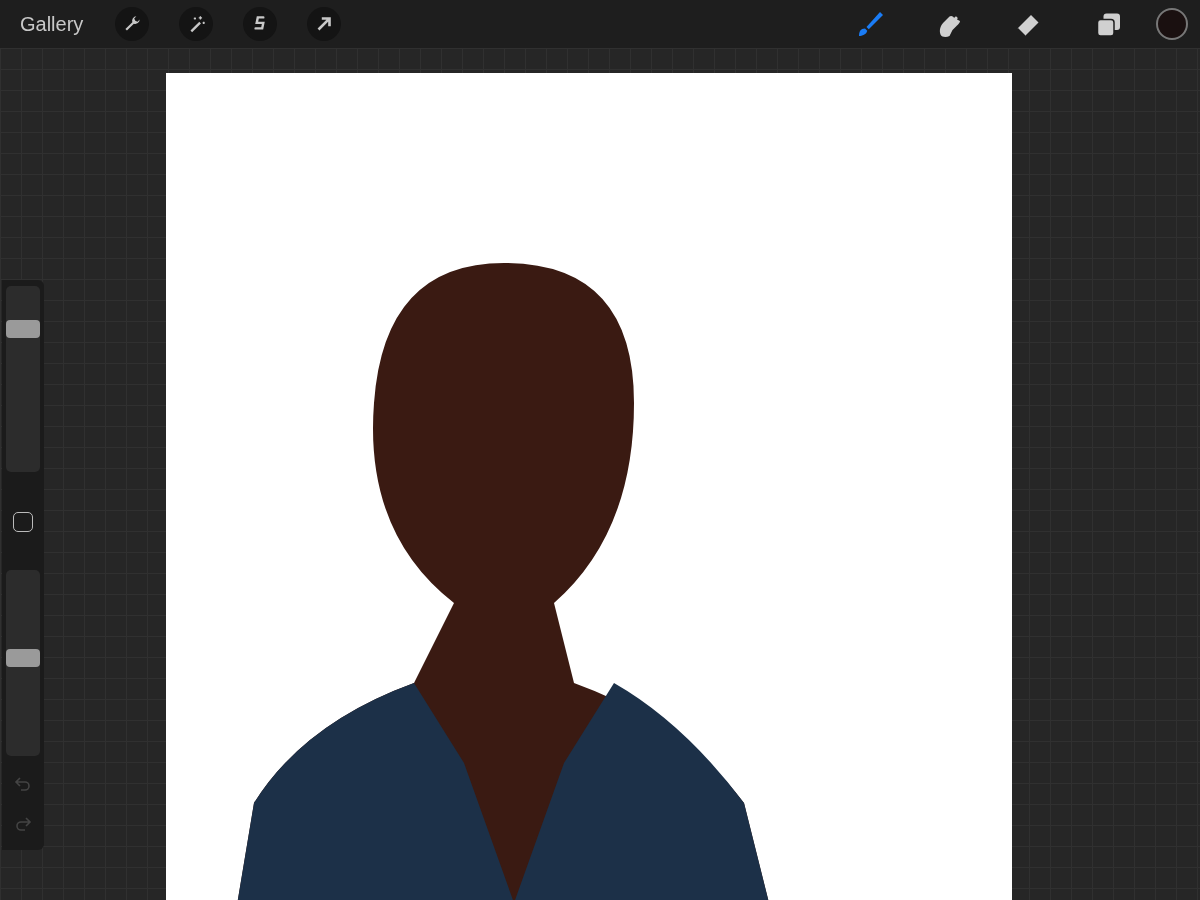  Describe the element at coordinates (260, 24) in the screenshot. I see `selection-tool-button` at that location.